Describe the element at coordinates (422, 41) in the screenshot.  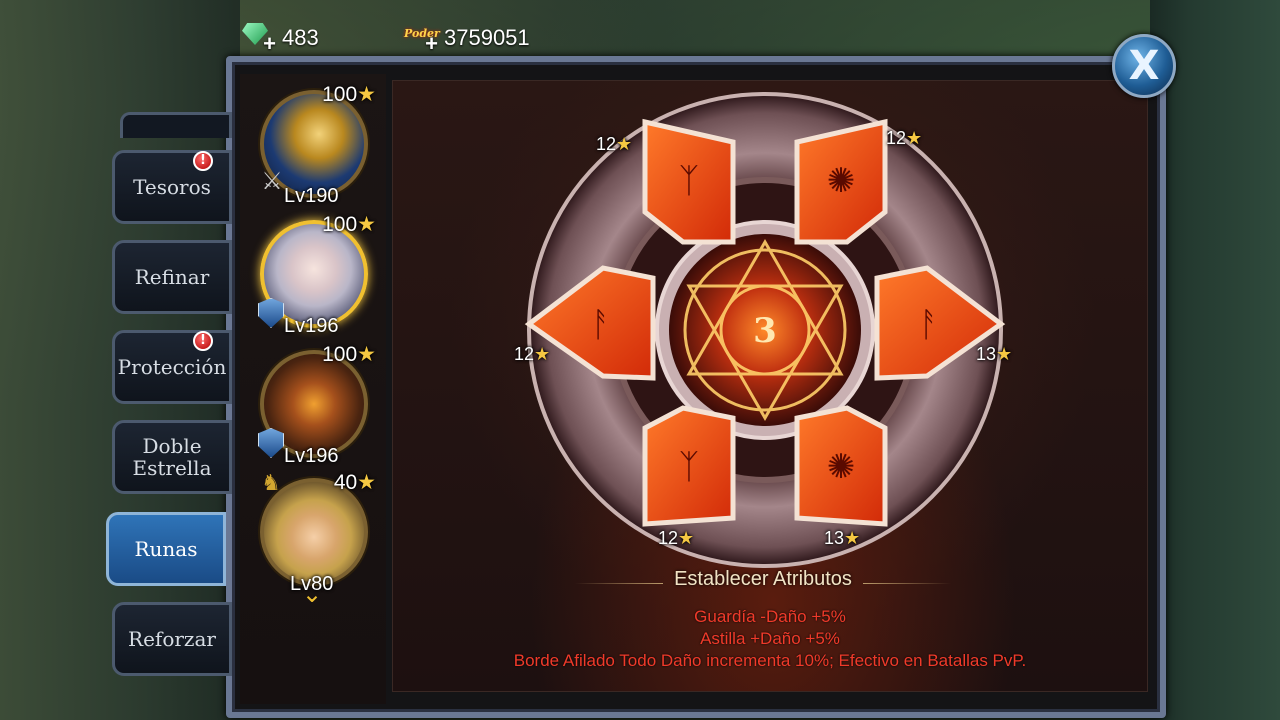
I see `power-icon: Poder +` at that location.